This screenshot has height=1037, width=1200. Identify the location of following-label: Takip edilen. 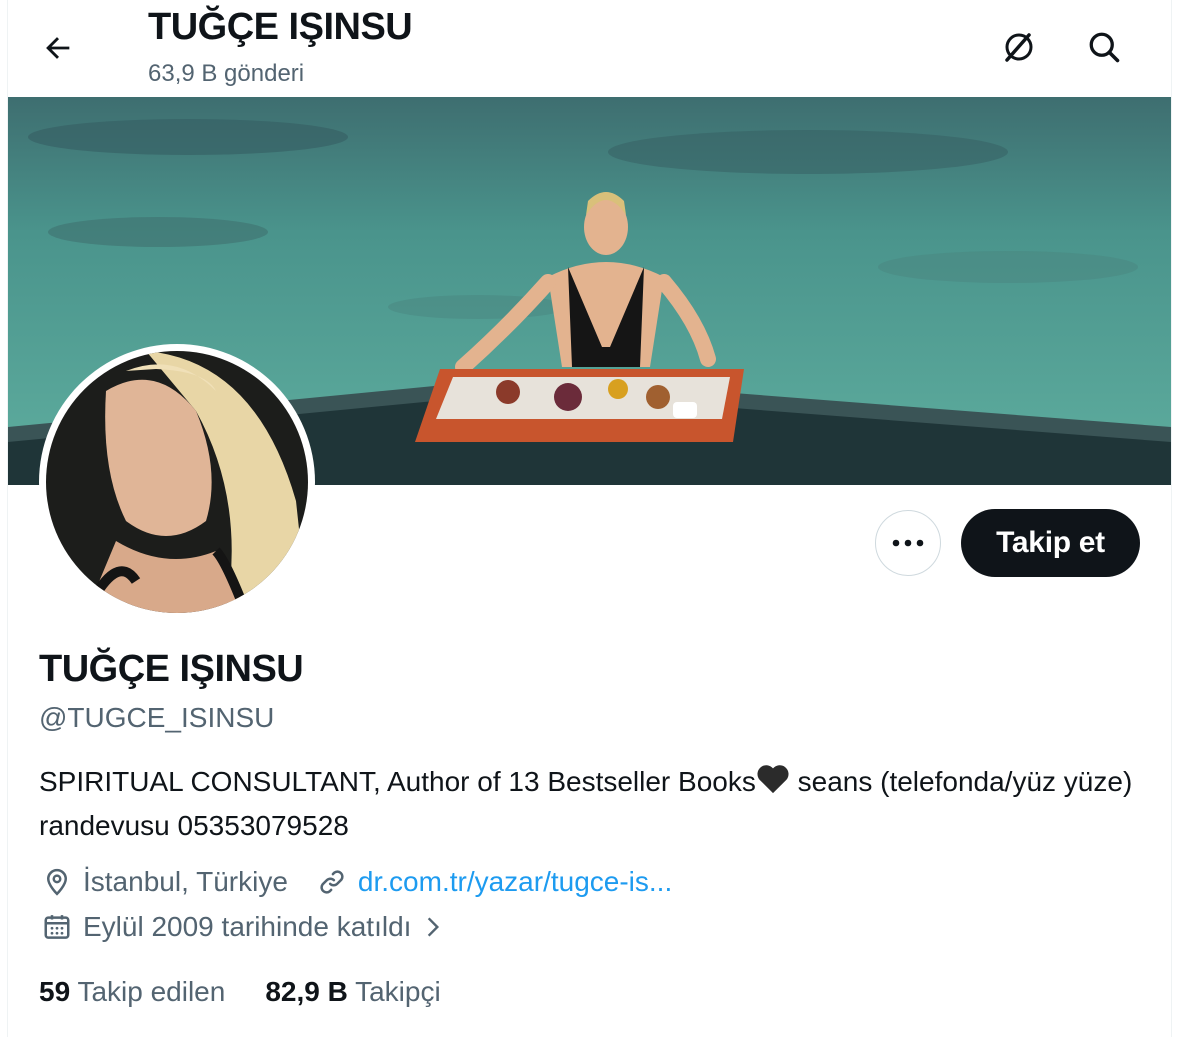
(151, 991).